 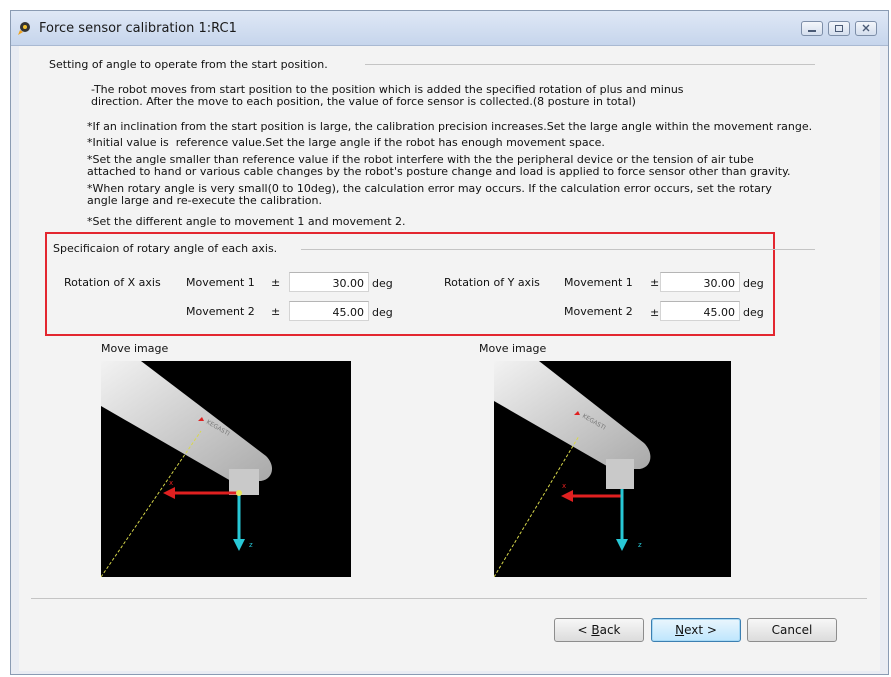 What do you see at coordinates (329, 311) in the screenshot?
I see `x-movement-2-input` at bounding box center [329, 311].